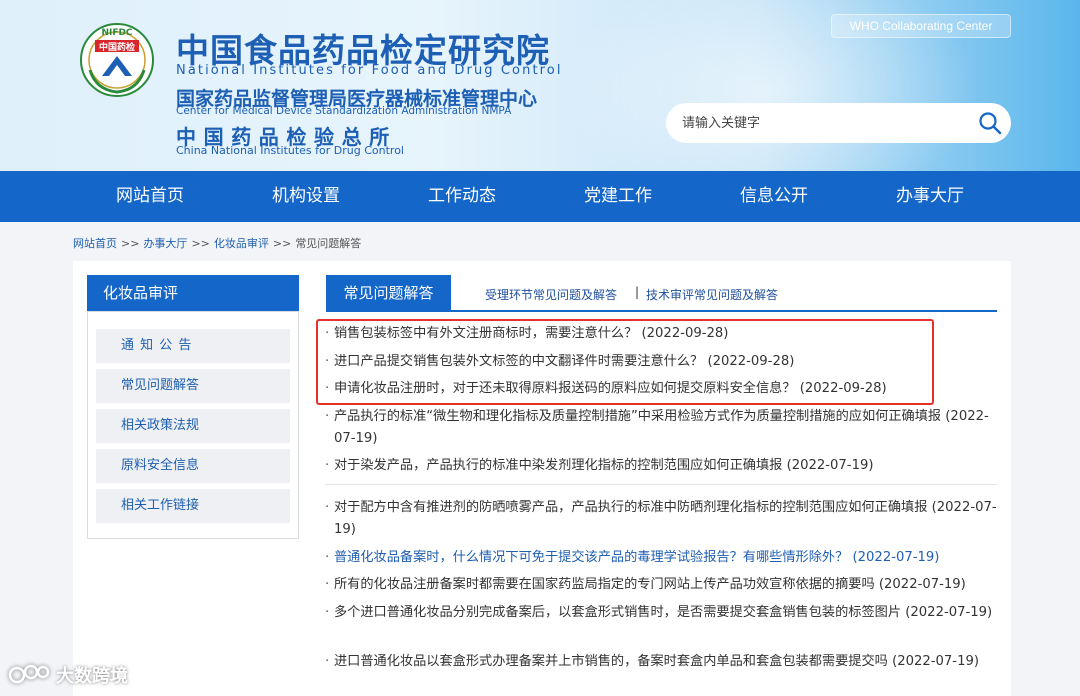  Describe the element at coordinates (165, 243) in the screenshot. I see `breadcrumb-service-hall: 办事大厅` at that location.